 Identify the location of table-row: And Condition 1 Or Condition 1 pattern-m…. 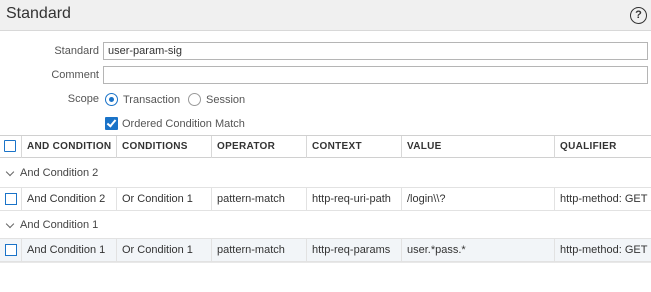
(325, 250).